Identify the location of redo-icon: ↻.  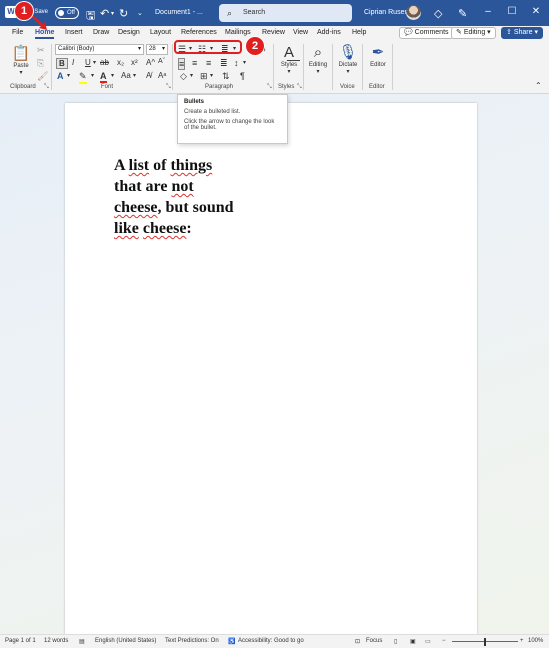
(123, 13).